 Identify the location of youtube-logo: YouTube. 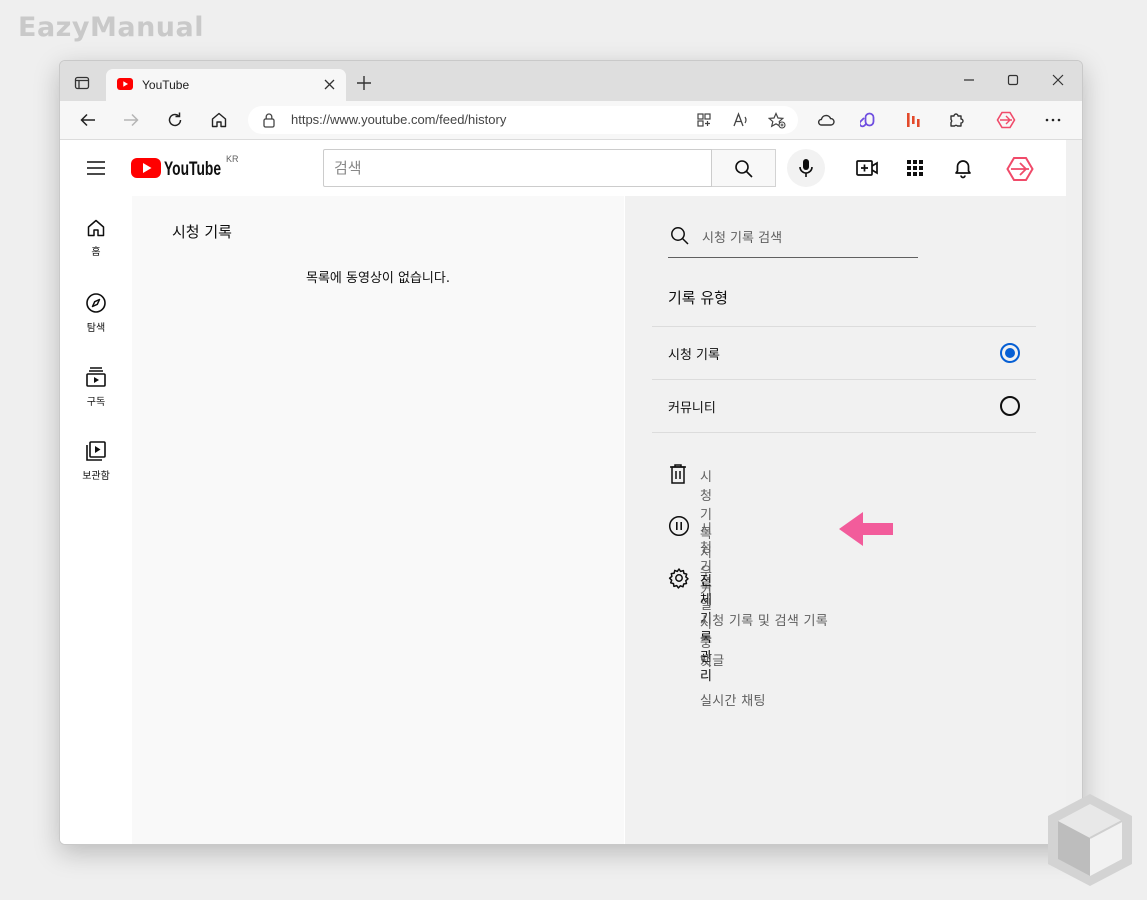
(177, 168).